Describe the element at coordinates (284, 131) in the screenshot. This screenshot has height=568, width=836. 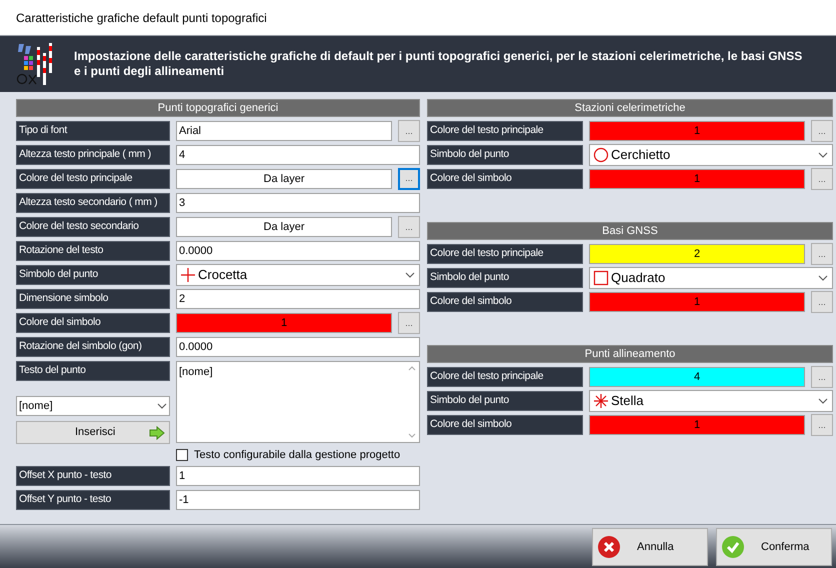
I see `input-field: Arial` at that location.